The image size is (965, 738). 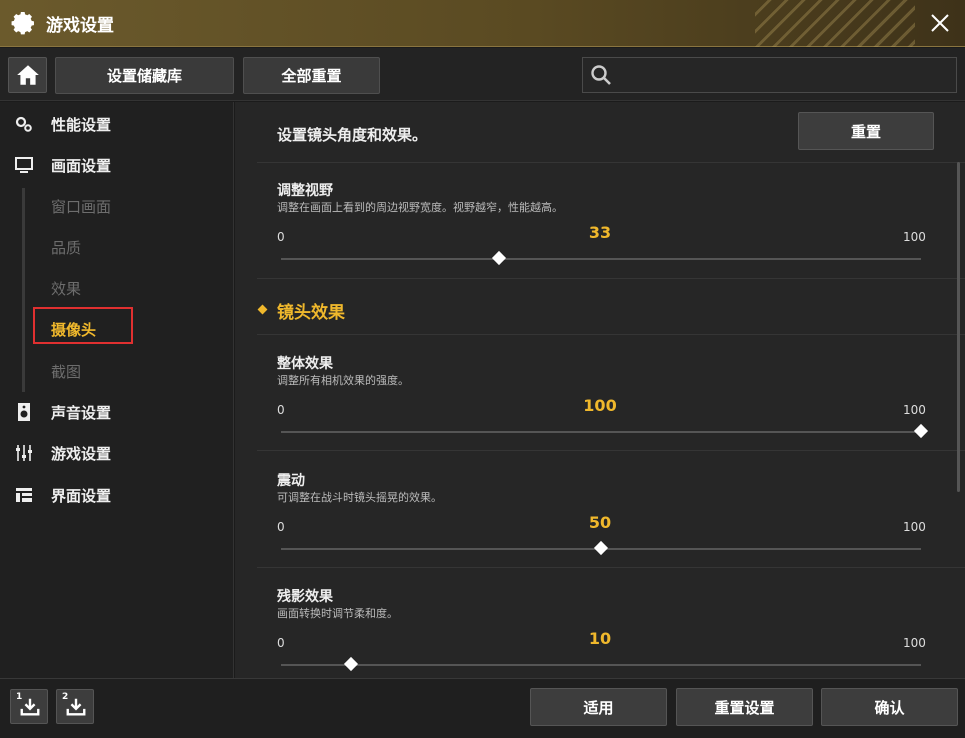 I want to click on slider-name: 整体效果, so click(x=305, y=364).